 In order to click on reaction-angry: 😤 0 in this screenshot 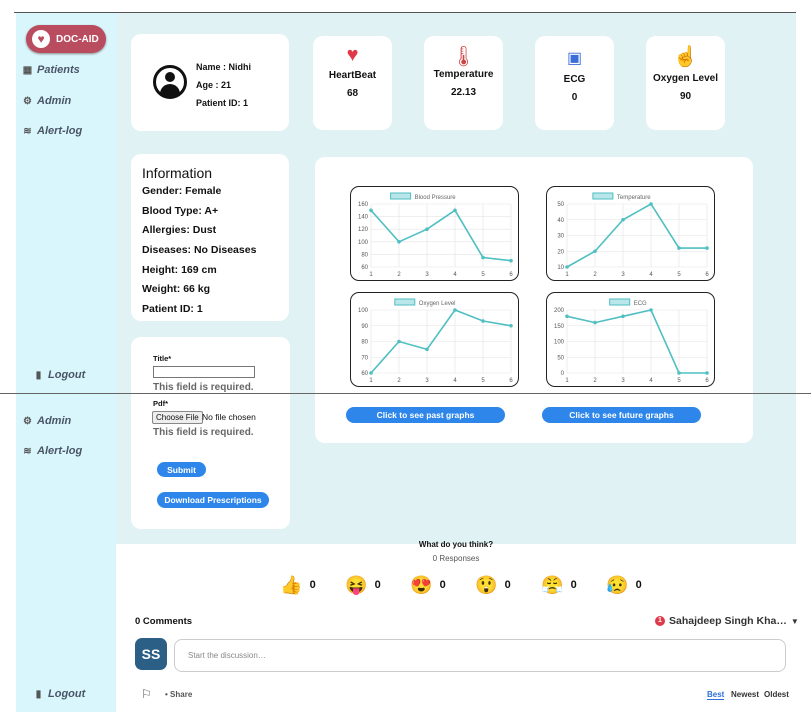, I will do `click(559, 585)`.